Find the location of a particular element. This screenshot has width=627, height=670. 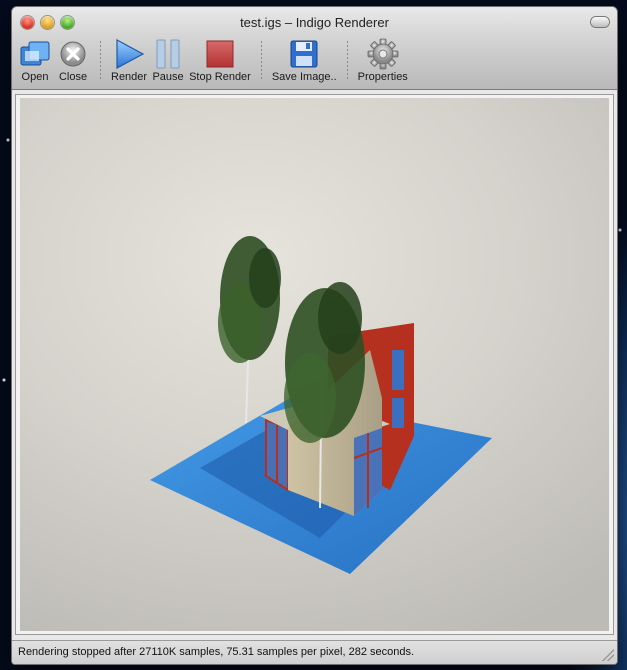

stop-icon is located at coordinates (220, 54).